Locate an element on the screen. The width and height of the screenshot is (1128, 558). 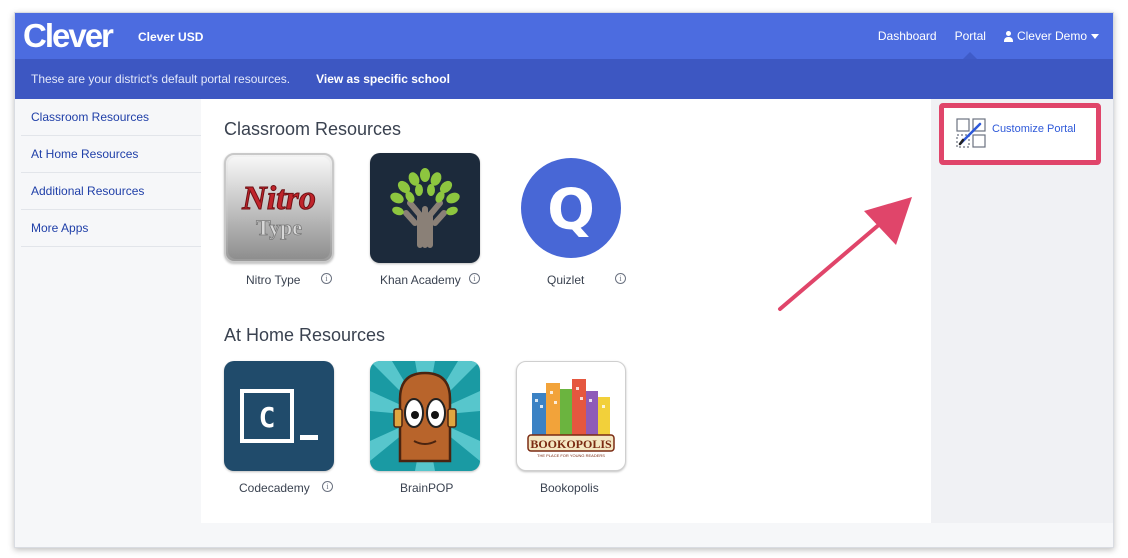
sidebar-item-more-apps: More Apps is located at coordinates (111, 228).